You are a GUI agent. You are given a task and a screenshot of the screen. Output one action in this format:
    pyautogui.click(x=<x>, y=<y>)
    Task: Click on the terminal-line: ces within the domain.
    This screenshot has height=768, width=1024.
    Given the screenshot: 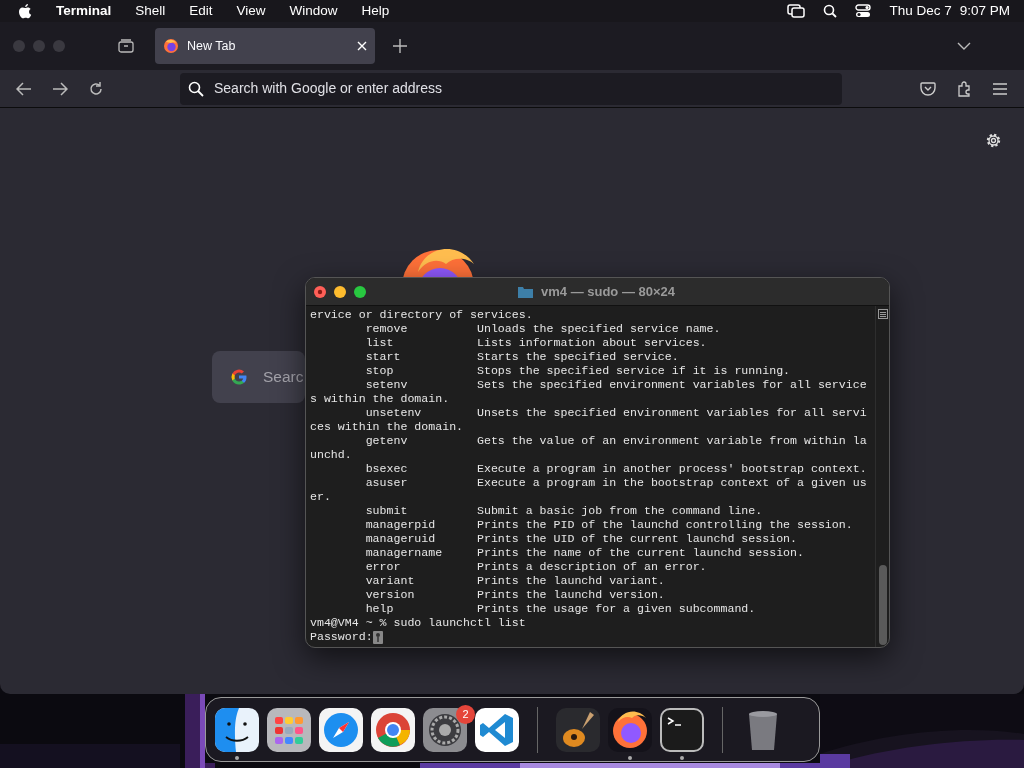 What is the action you would take?
    pyautogui.click(x=387, y=427)
    